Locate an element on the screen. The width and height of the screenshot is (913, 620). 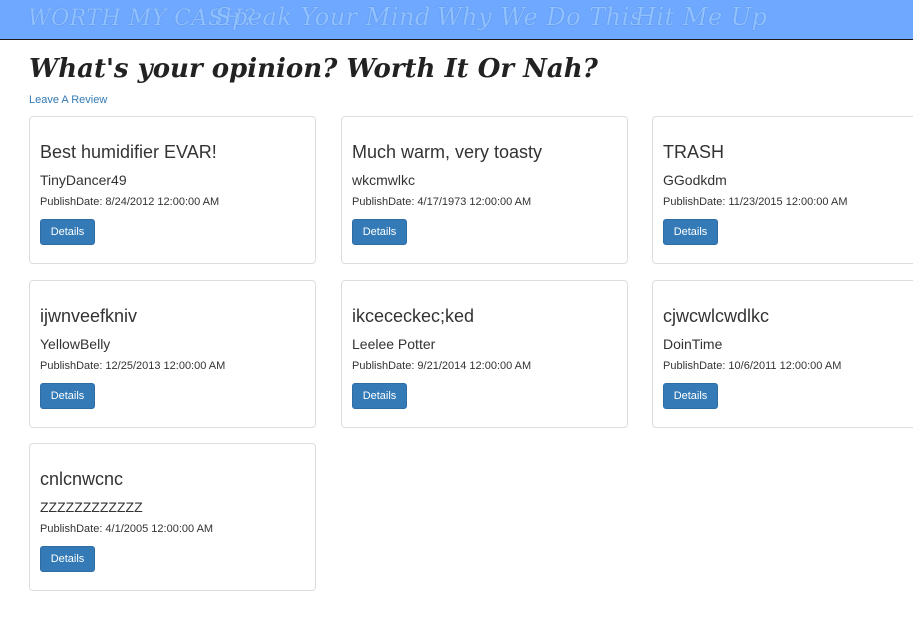
nav-link-speak-your-mind: Speak Your Mind is located at coordinates (323, 17).